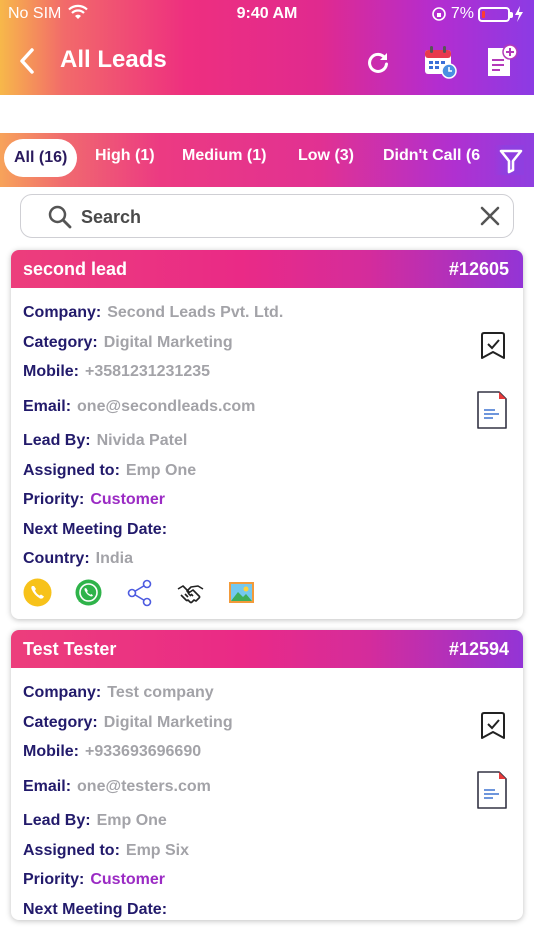 The image size is (534, 950). I want to click on gallery-button, so click(241, 592).